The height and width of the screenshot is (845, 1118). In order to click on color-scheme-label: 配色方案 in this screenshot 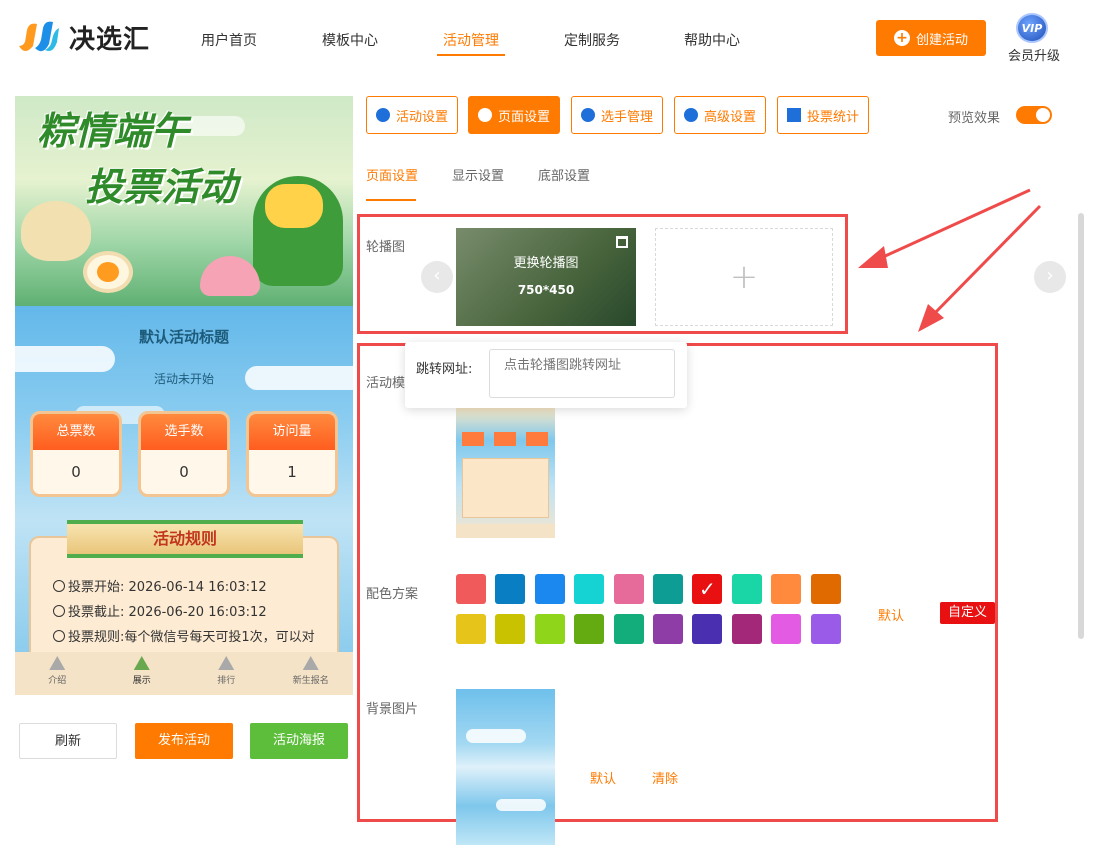, I will do `click(392, 594)`.